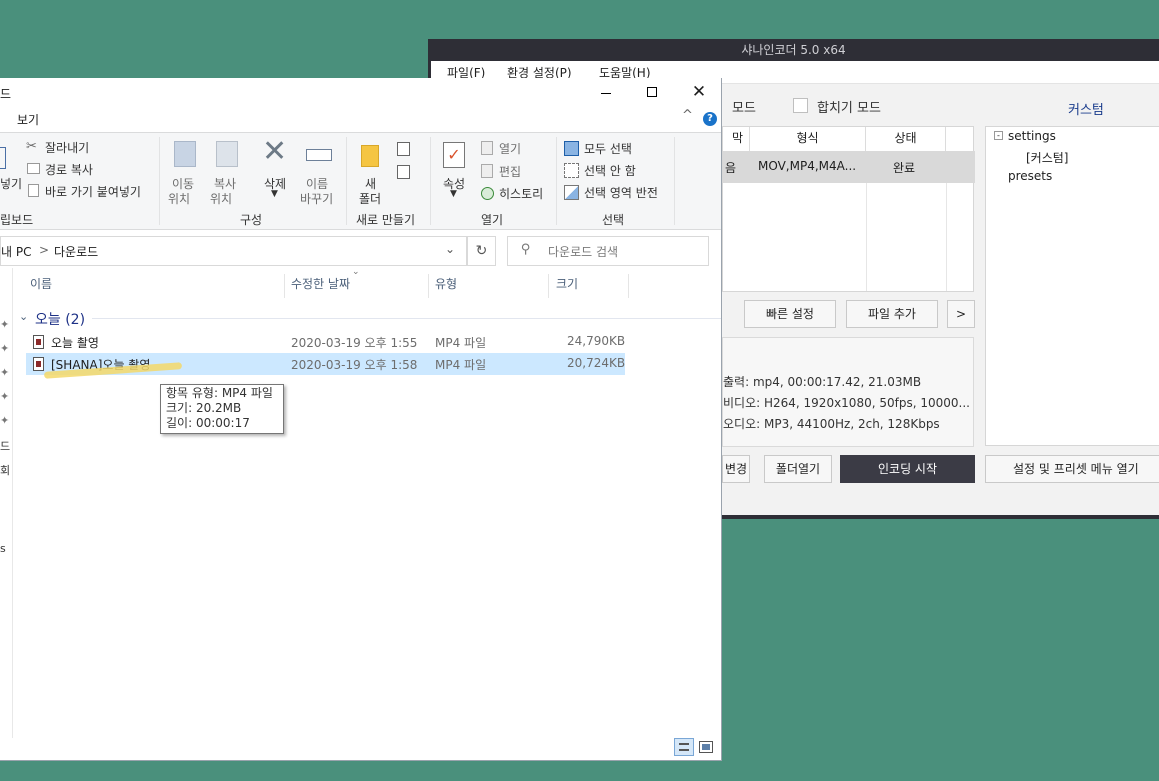 This screenshot has width=1159, height=781. Describe the element at coordinates (848, 209) in the screenshot. I see `file-list: 막 형식 상태 음 MOV,MP4,M4A... 완료` at that location.